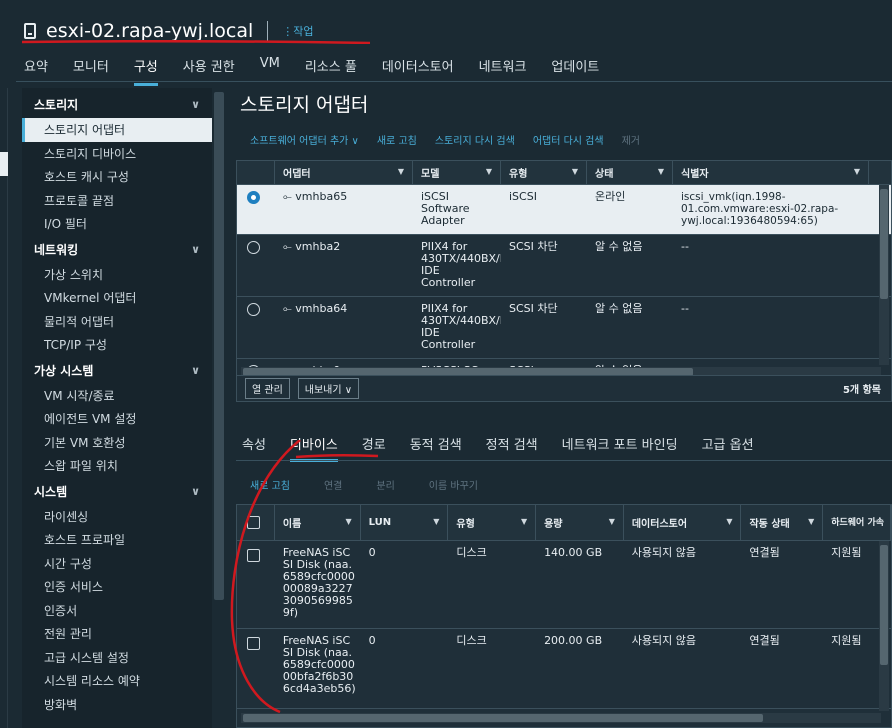 Image resolution: width=892 pixels, height=728 pixels. I want to click on sidebar-item-advanced-settings: 고급 시스템 설정, so click(117, 658).